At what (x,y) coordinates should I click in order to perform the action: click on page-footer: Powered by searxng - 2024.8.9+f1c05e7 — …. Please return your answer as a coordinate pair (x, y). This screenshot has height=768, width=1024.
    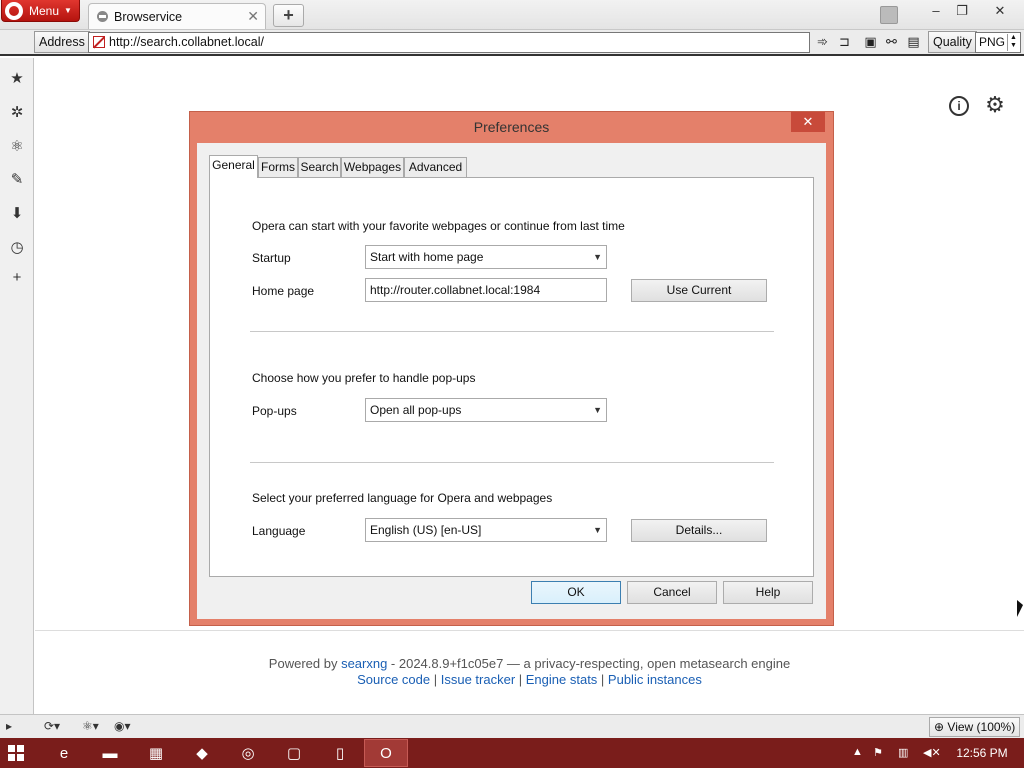
    Looking at the image, I should click on (529, 672).